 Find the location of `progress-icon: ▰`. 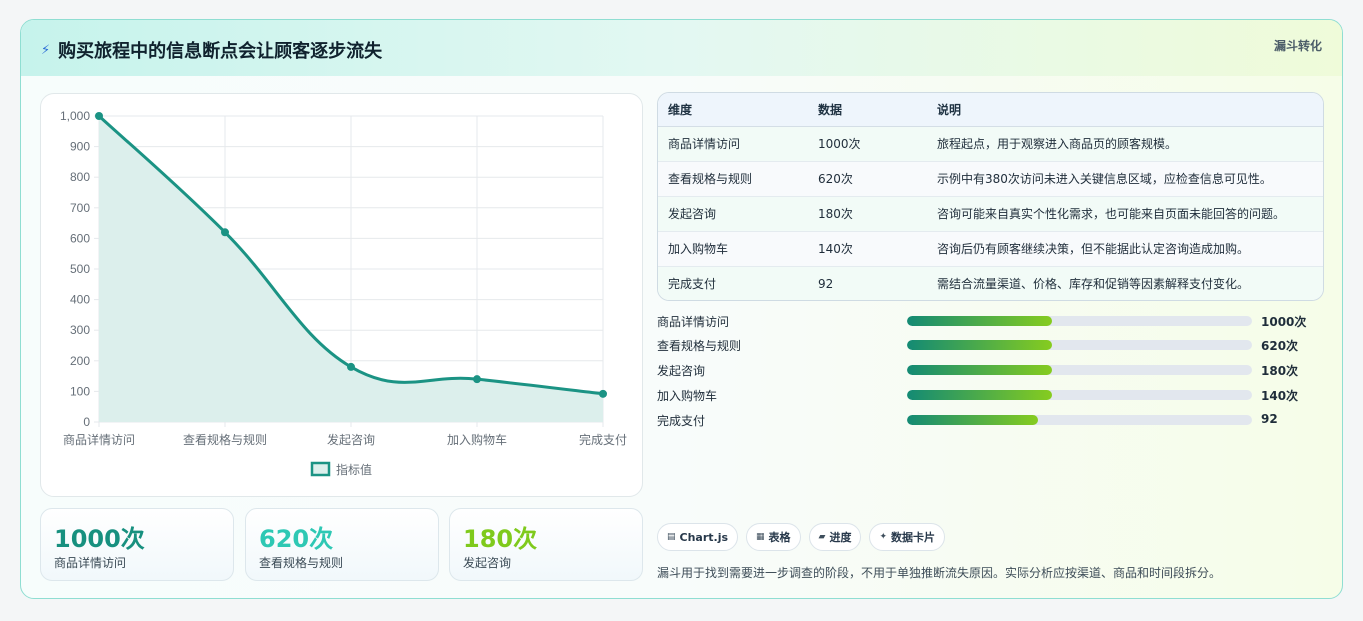

progress-icon: ▰ is located at coordinates (822, 537).